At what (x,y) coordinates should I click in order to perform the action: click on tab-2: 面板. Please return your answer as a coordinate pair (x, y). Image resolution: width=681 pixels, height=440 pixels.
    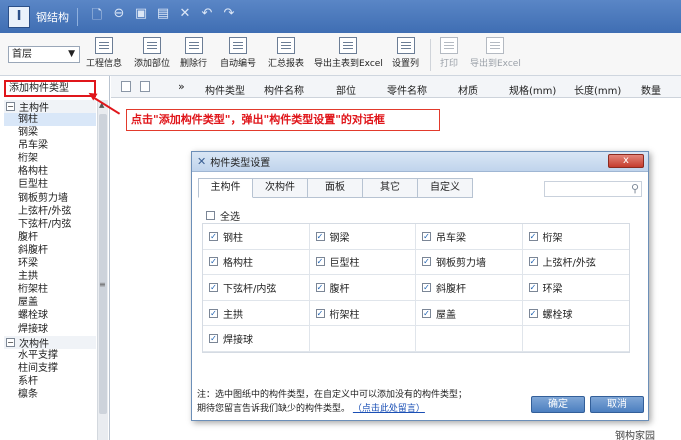
    Looking at the image, I should click on (335, 188).